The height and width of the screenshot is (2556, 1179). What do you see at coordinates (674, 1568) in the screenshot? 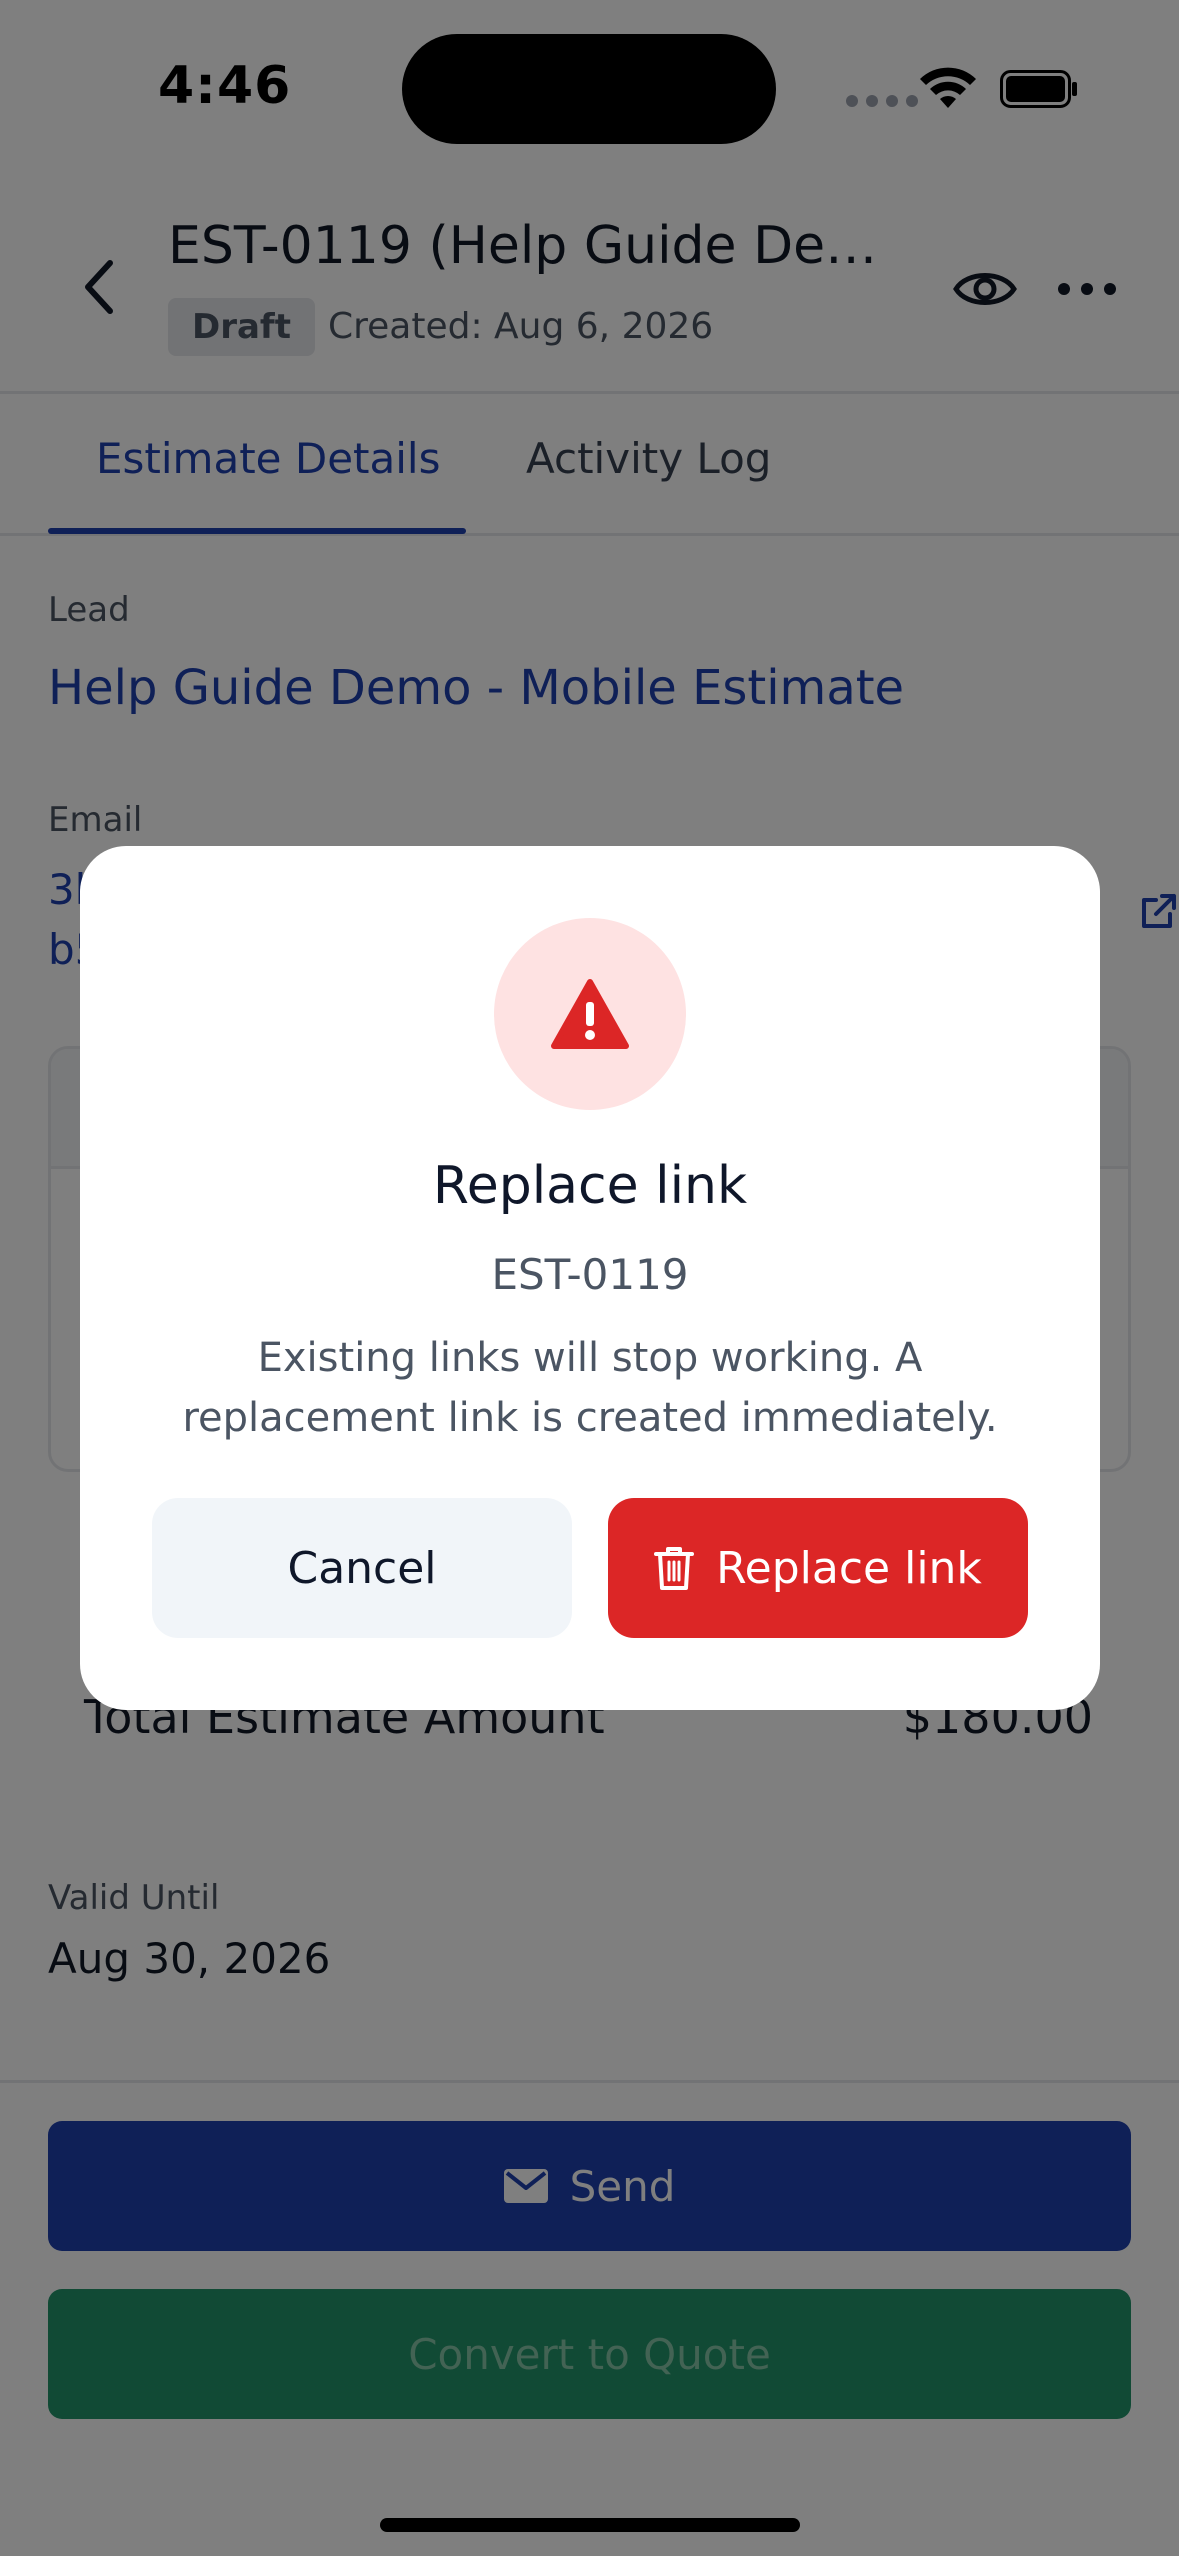
I see `trash-icon` at bounding box center [674, 1568].